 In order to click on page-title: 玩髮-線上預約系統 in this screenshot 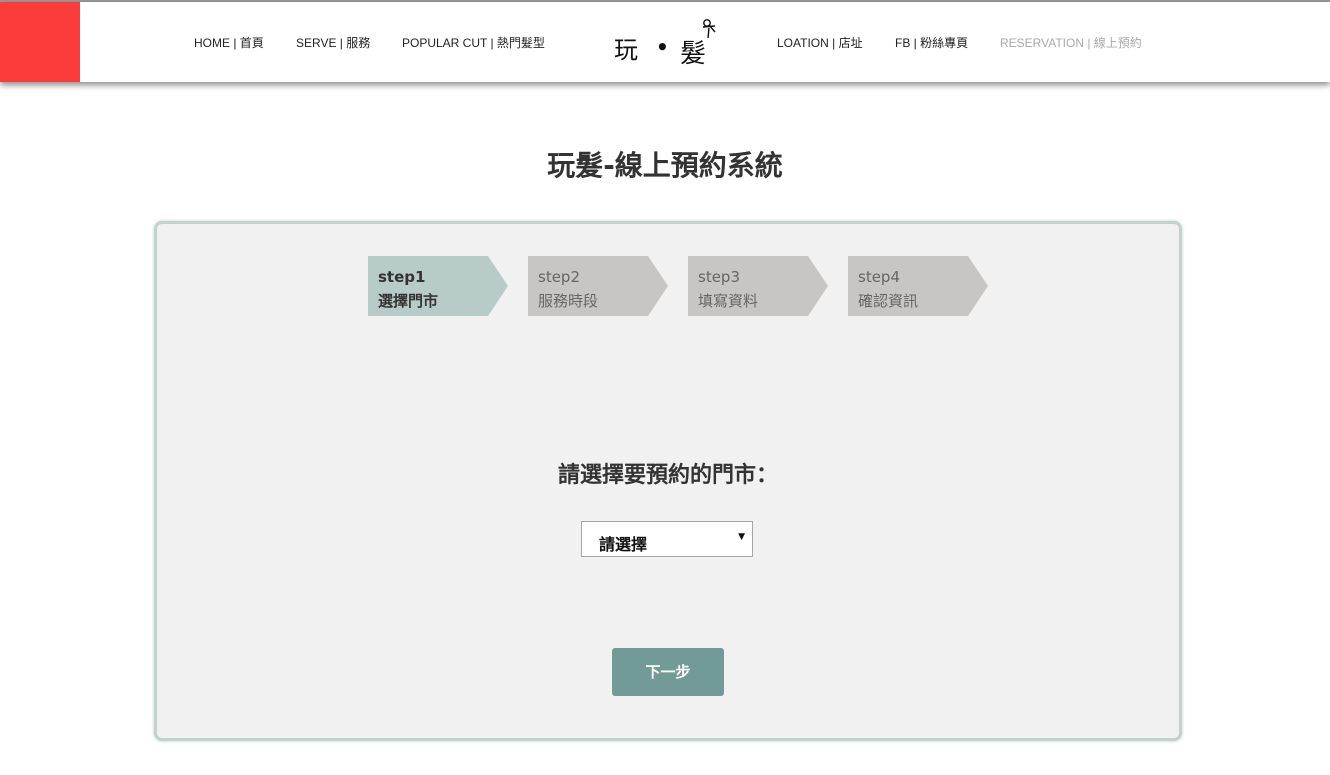, I will do `click(665, 165)`.